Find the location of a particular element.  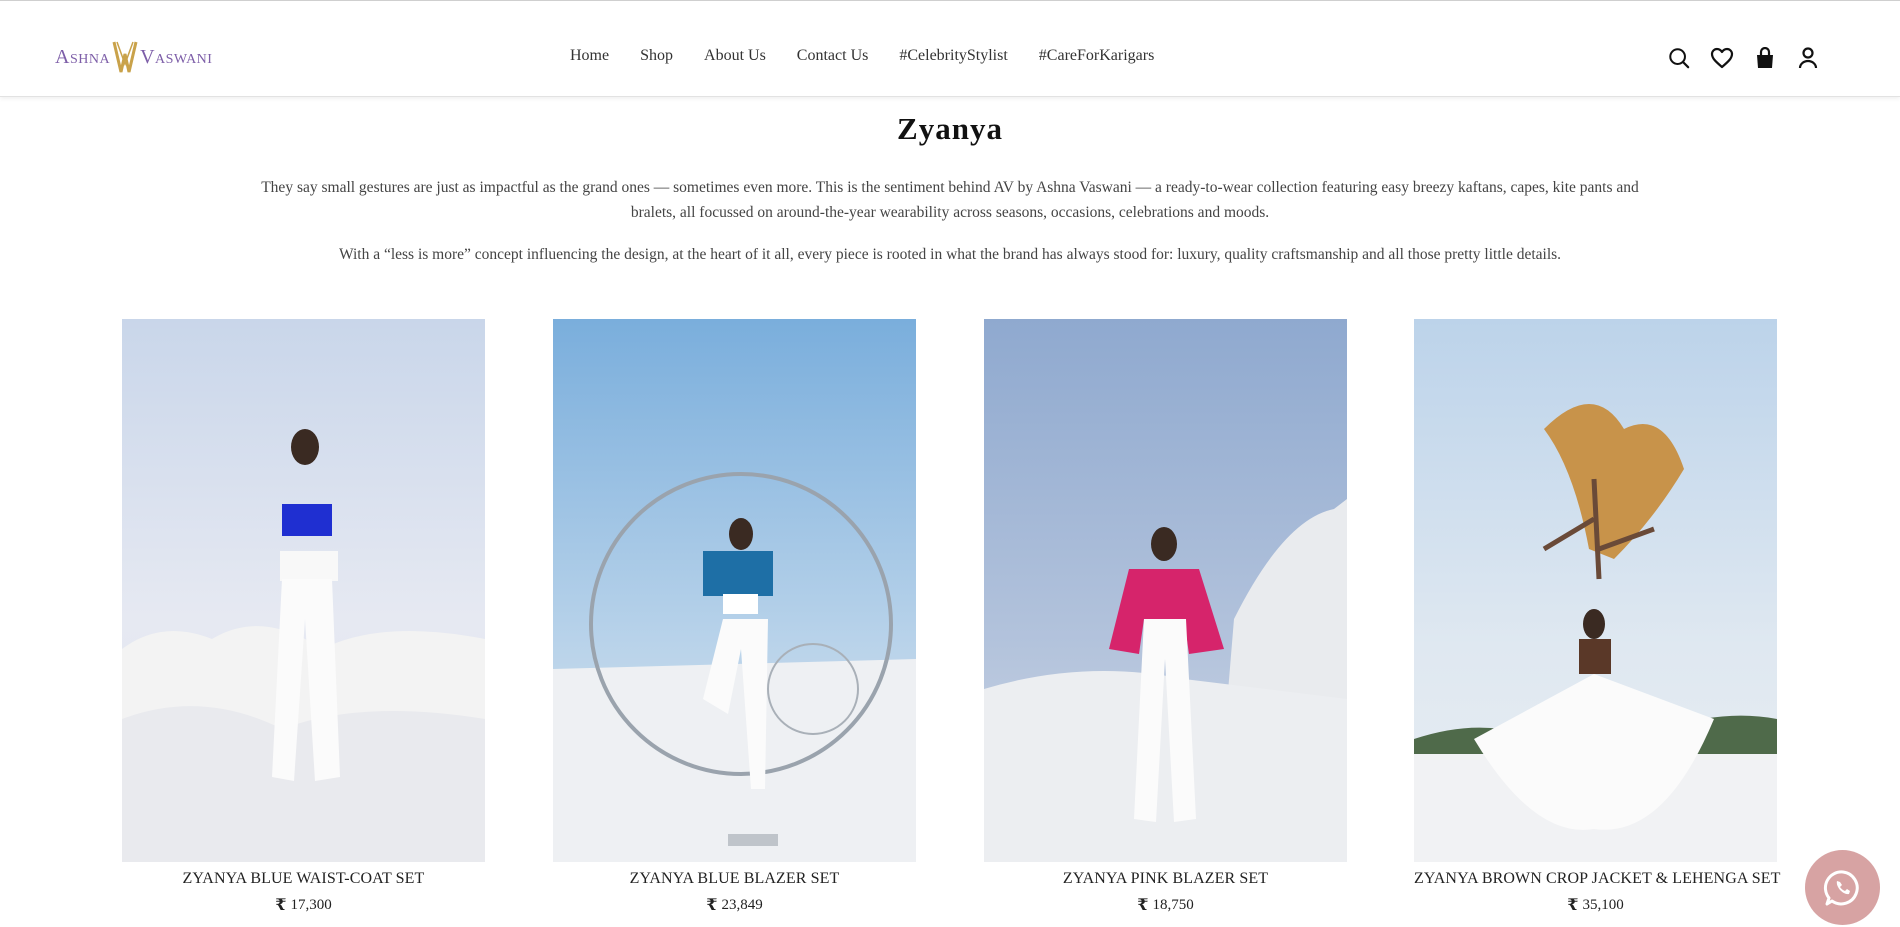

whatsapp-icon is located at coordinates (1841, 887).